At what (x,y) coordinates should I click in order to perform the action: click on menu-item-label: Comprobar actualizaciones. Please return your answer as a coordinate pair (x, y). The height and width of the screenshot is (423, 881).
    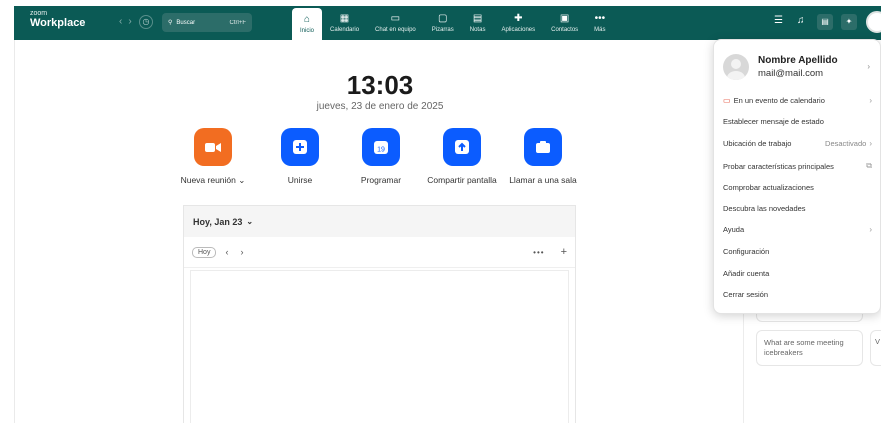
    Looking at the image, I should click on (768, 187).